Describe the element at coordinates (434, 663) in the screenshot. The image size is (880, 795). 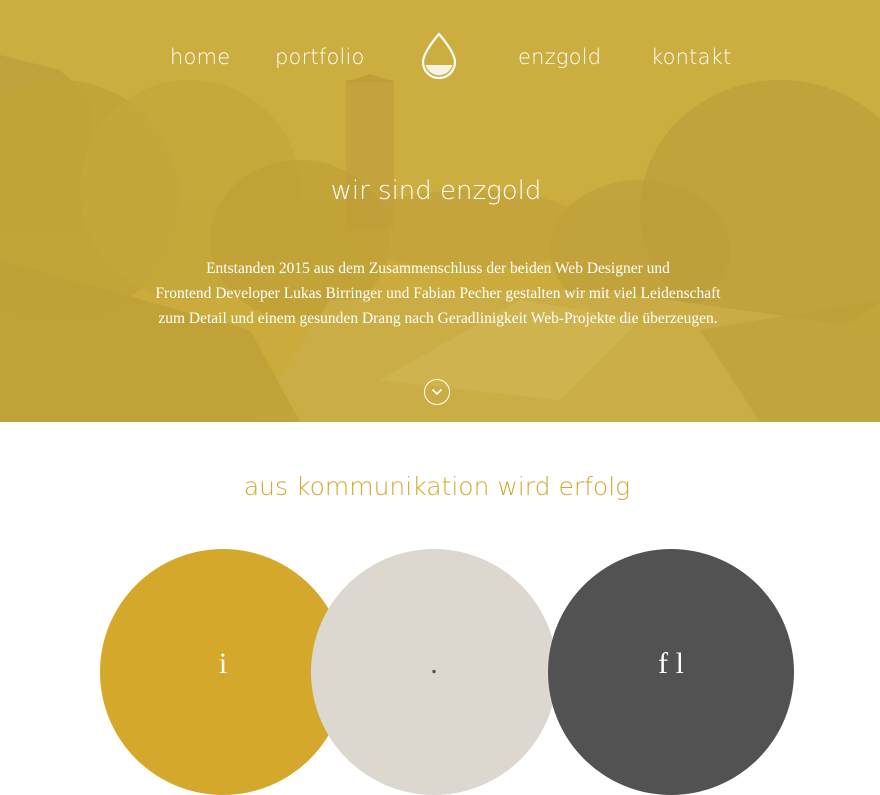
I see `feature-circle-label: .` at that location.